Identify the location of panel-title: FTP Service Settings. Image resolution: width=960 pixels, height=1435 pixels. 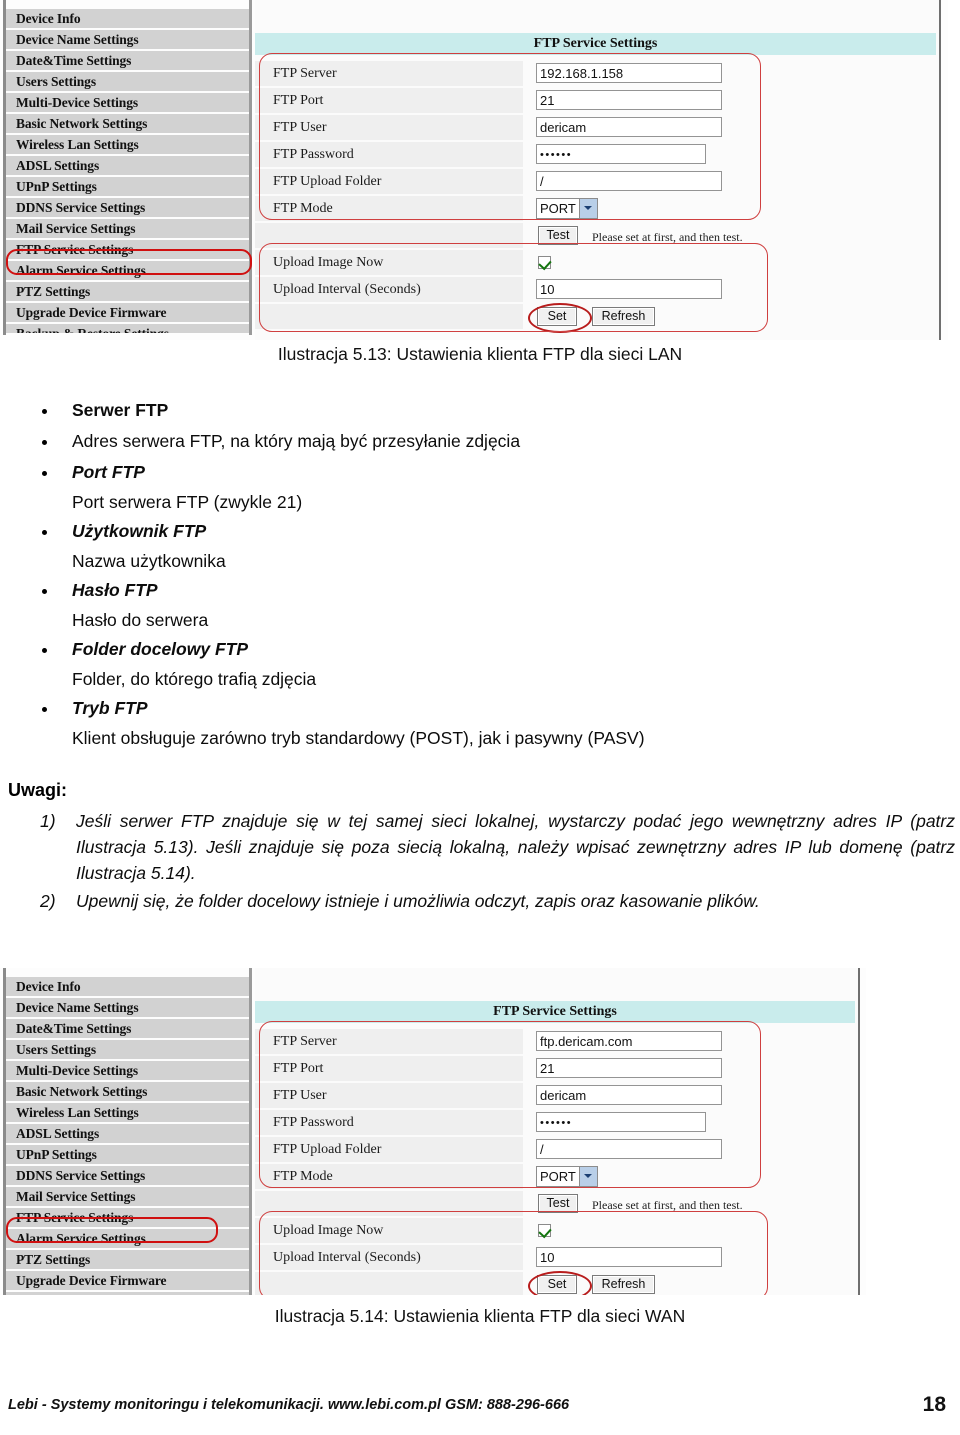
(555, 1012).